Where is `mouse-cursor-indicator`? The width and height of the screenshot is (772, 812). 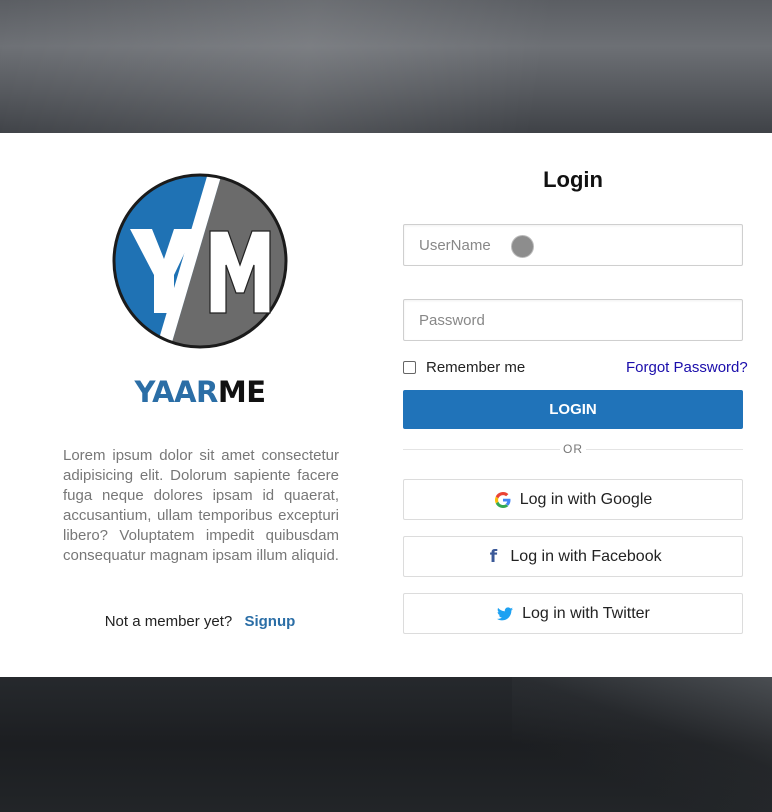 mouse-cursor-indicator is located at coordinates (522, 246).